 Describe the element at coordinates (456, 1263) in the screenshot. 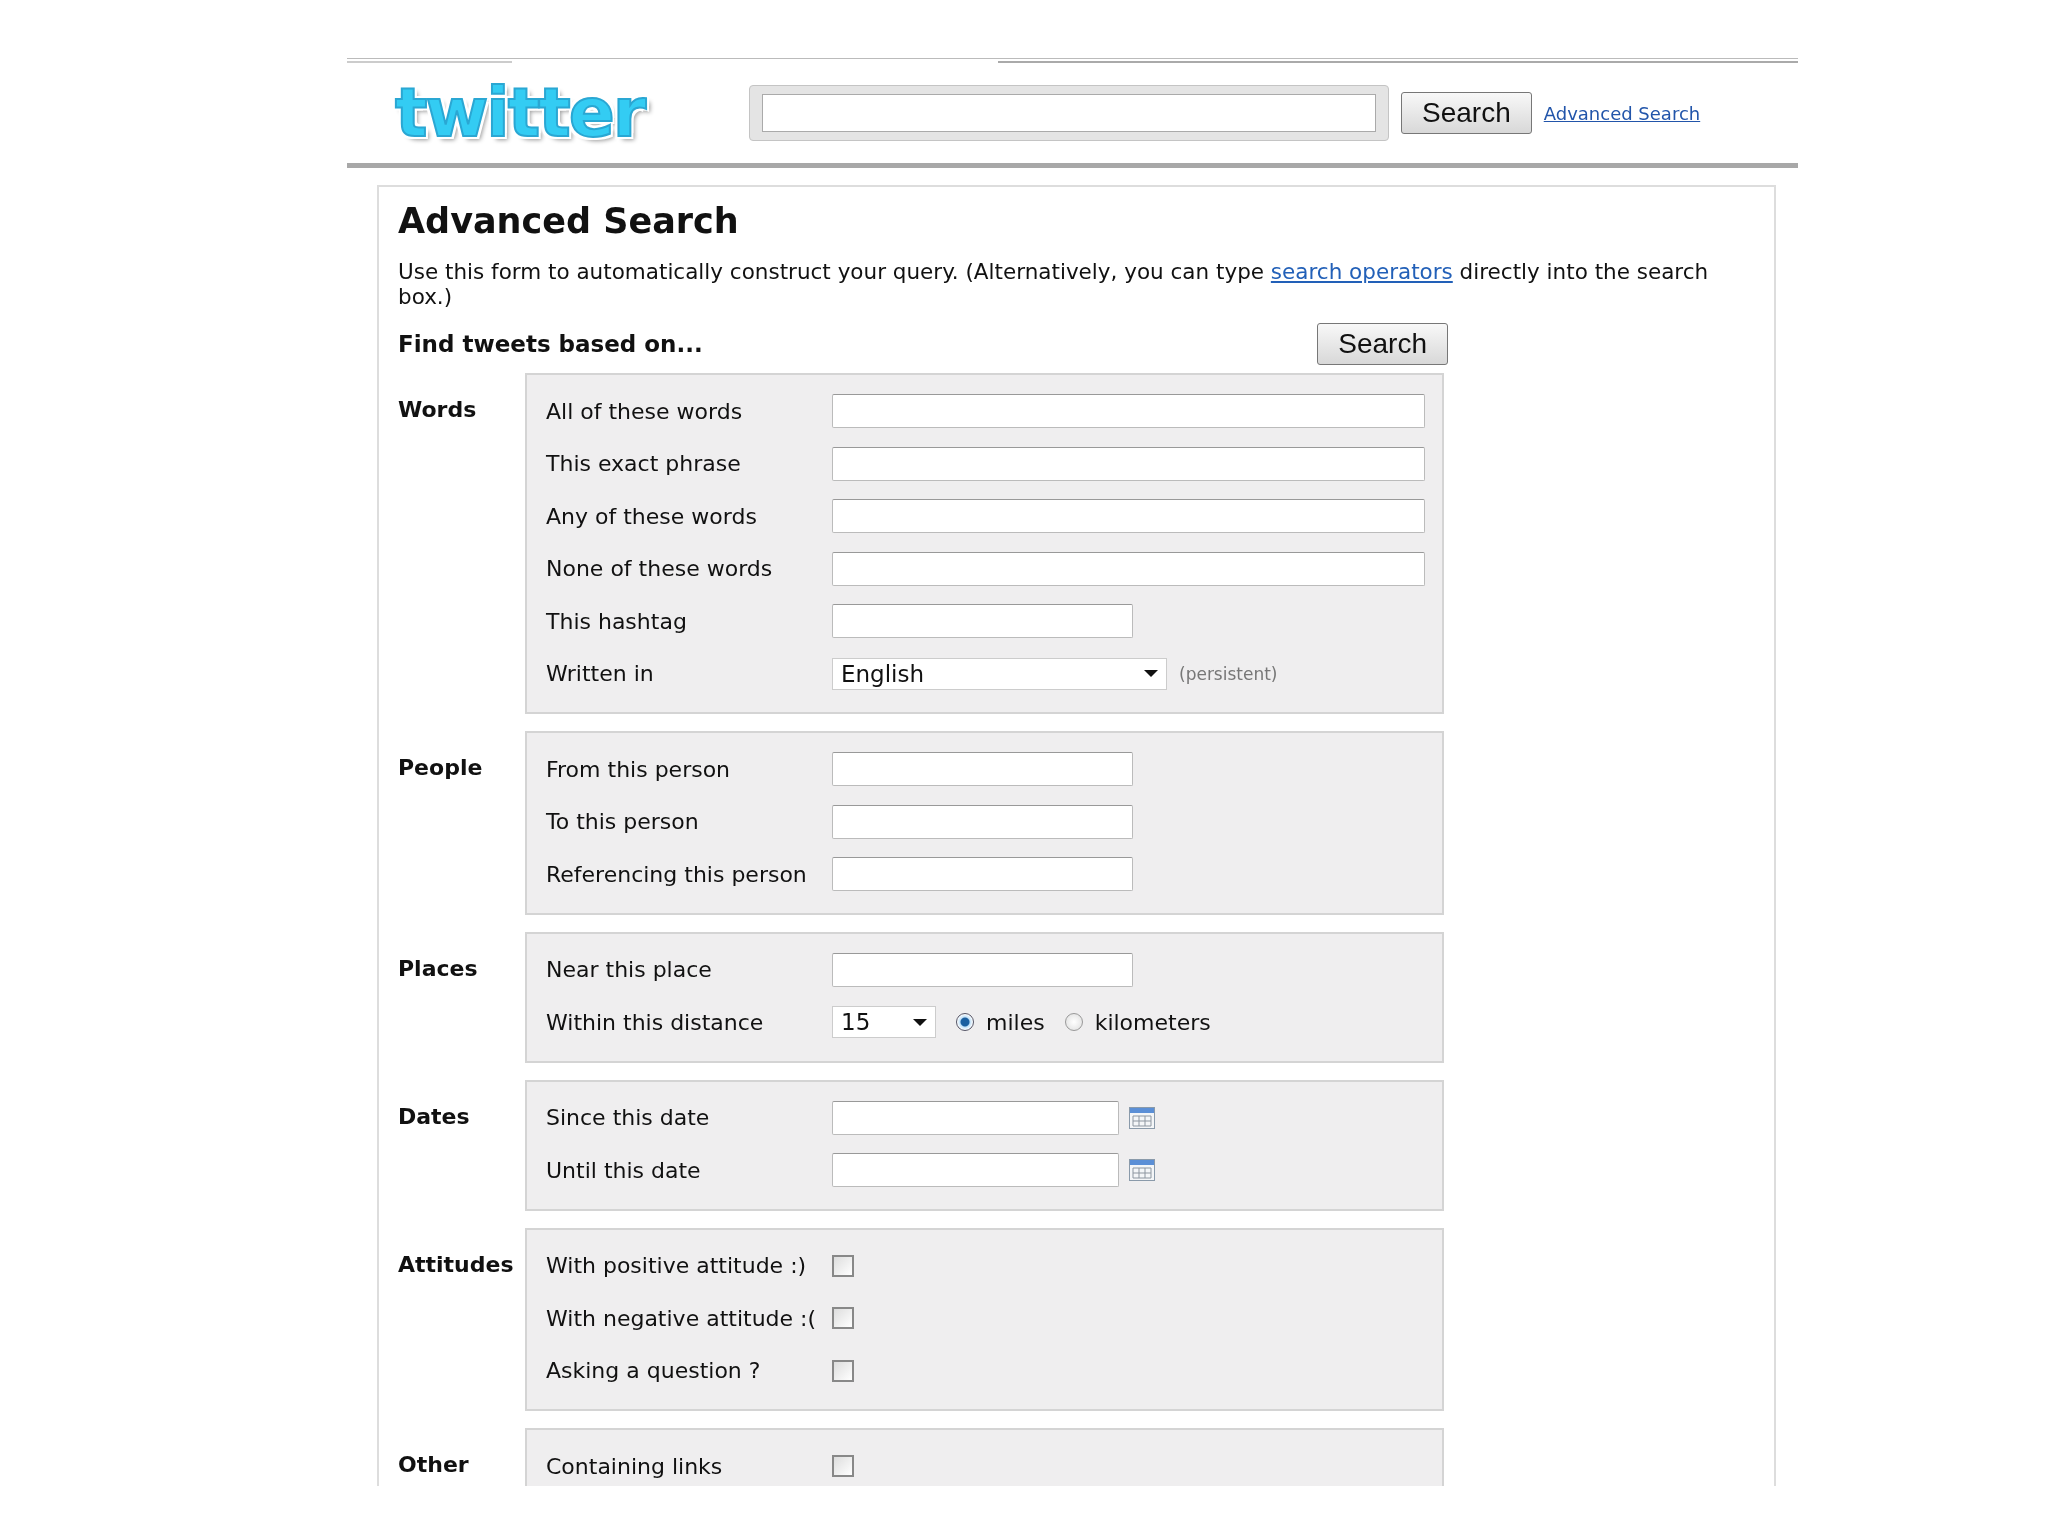

I see `group-label: Attitudes` at that location.